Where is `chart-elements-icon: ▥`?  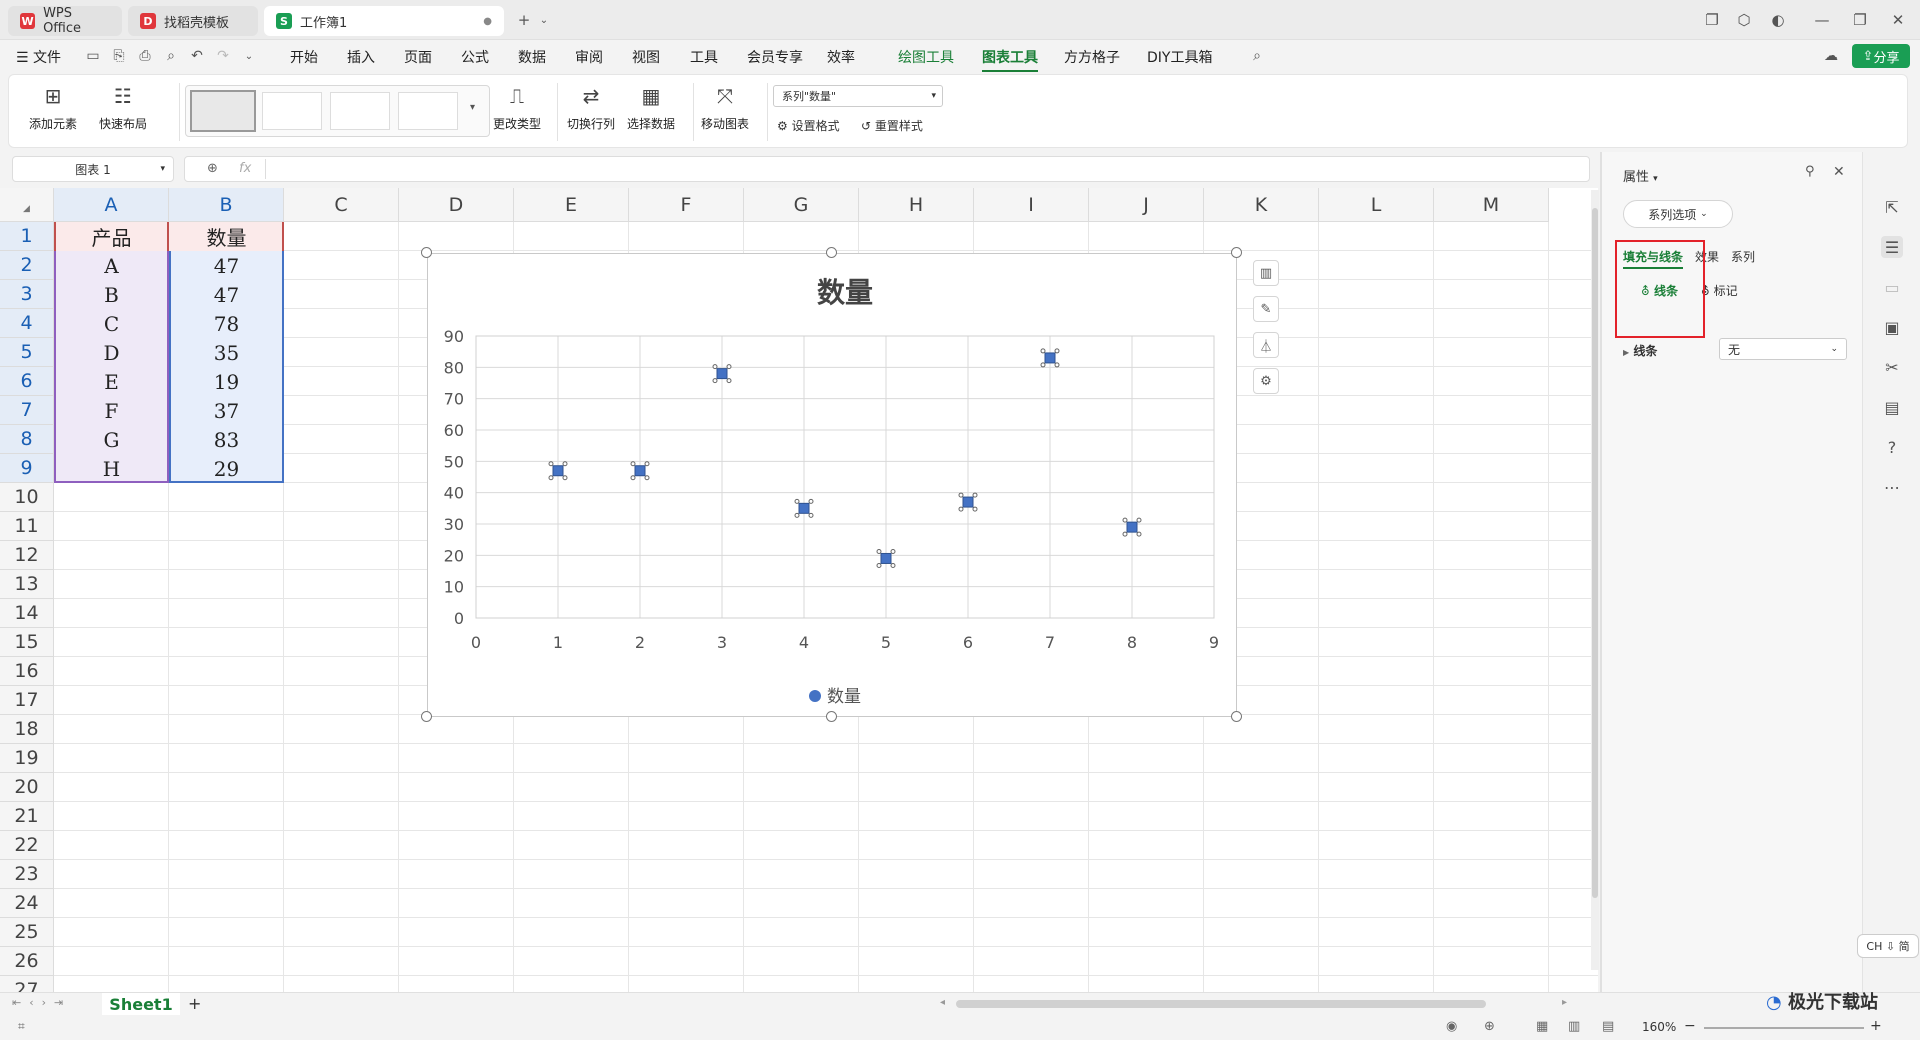
chart-elements-icon: ▥ is located at coordinates (1266, 273).